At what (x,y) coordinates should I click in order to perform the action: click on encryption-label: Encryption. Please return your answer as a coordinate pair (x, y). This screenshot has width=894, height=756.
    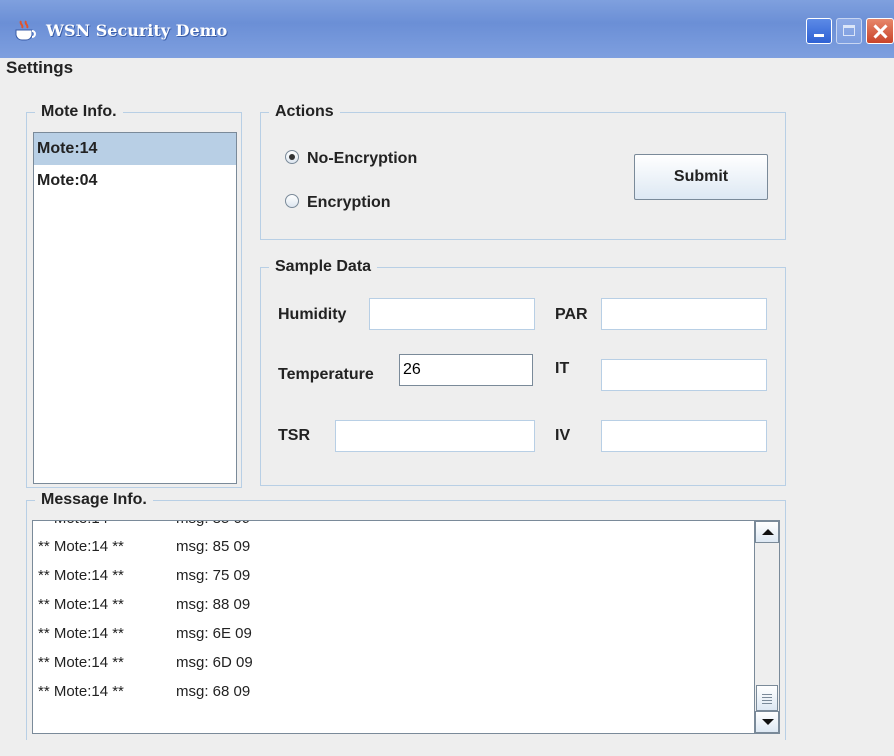
    Looking at the image, I should click on (349, 202).